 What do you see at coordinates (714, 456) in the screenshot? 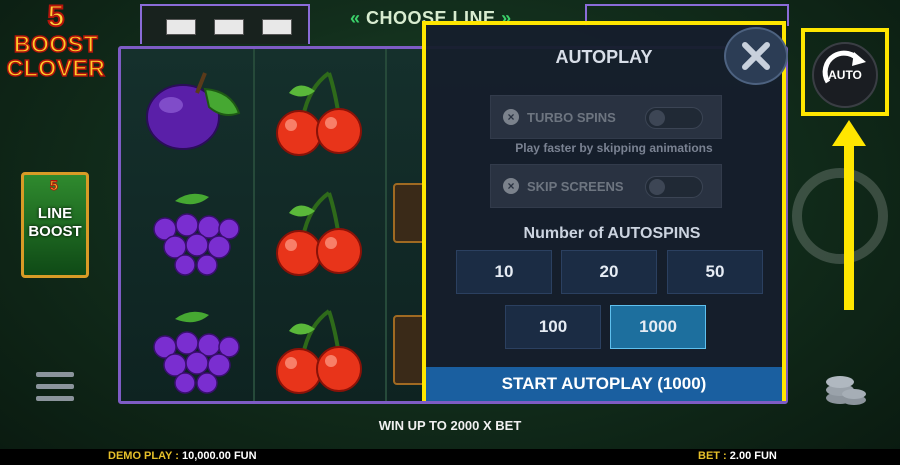
I see `bet-label: BET :` at bounding box center [714, 456].